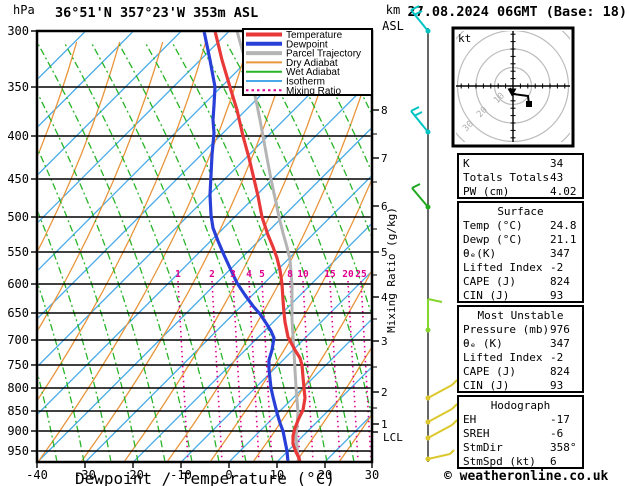 This screenshot has height=486, width=629. What do you see at coordinates (520, 315) in the screenshot?
I see `table-title: Most Unstable` at bounding box center [520, 315].